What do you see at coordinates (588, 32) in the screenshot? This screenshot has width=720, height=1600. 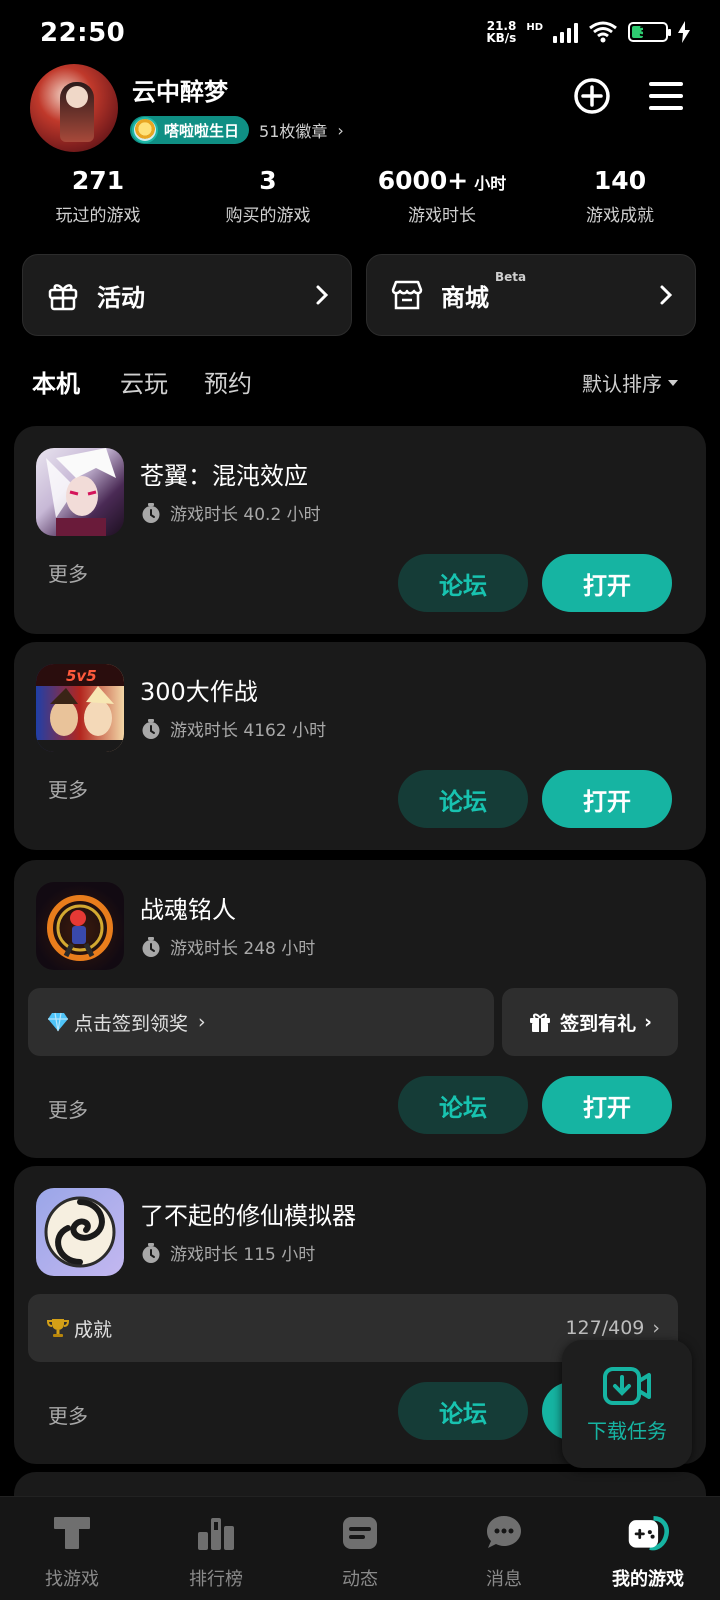 I see `status-icons: 21.8 KB/s HD 34` at bounding box center [588, 32].